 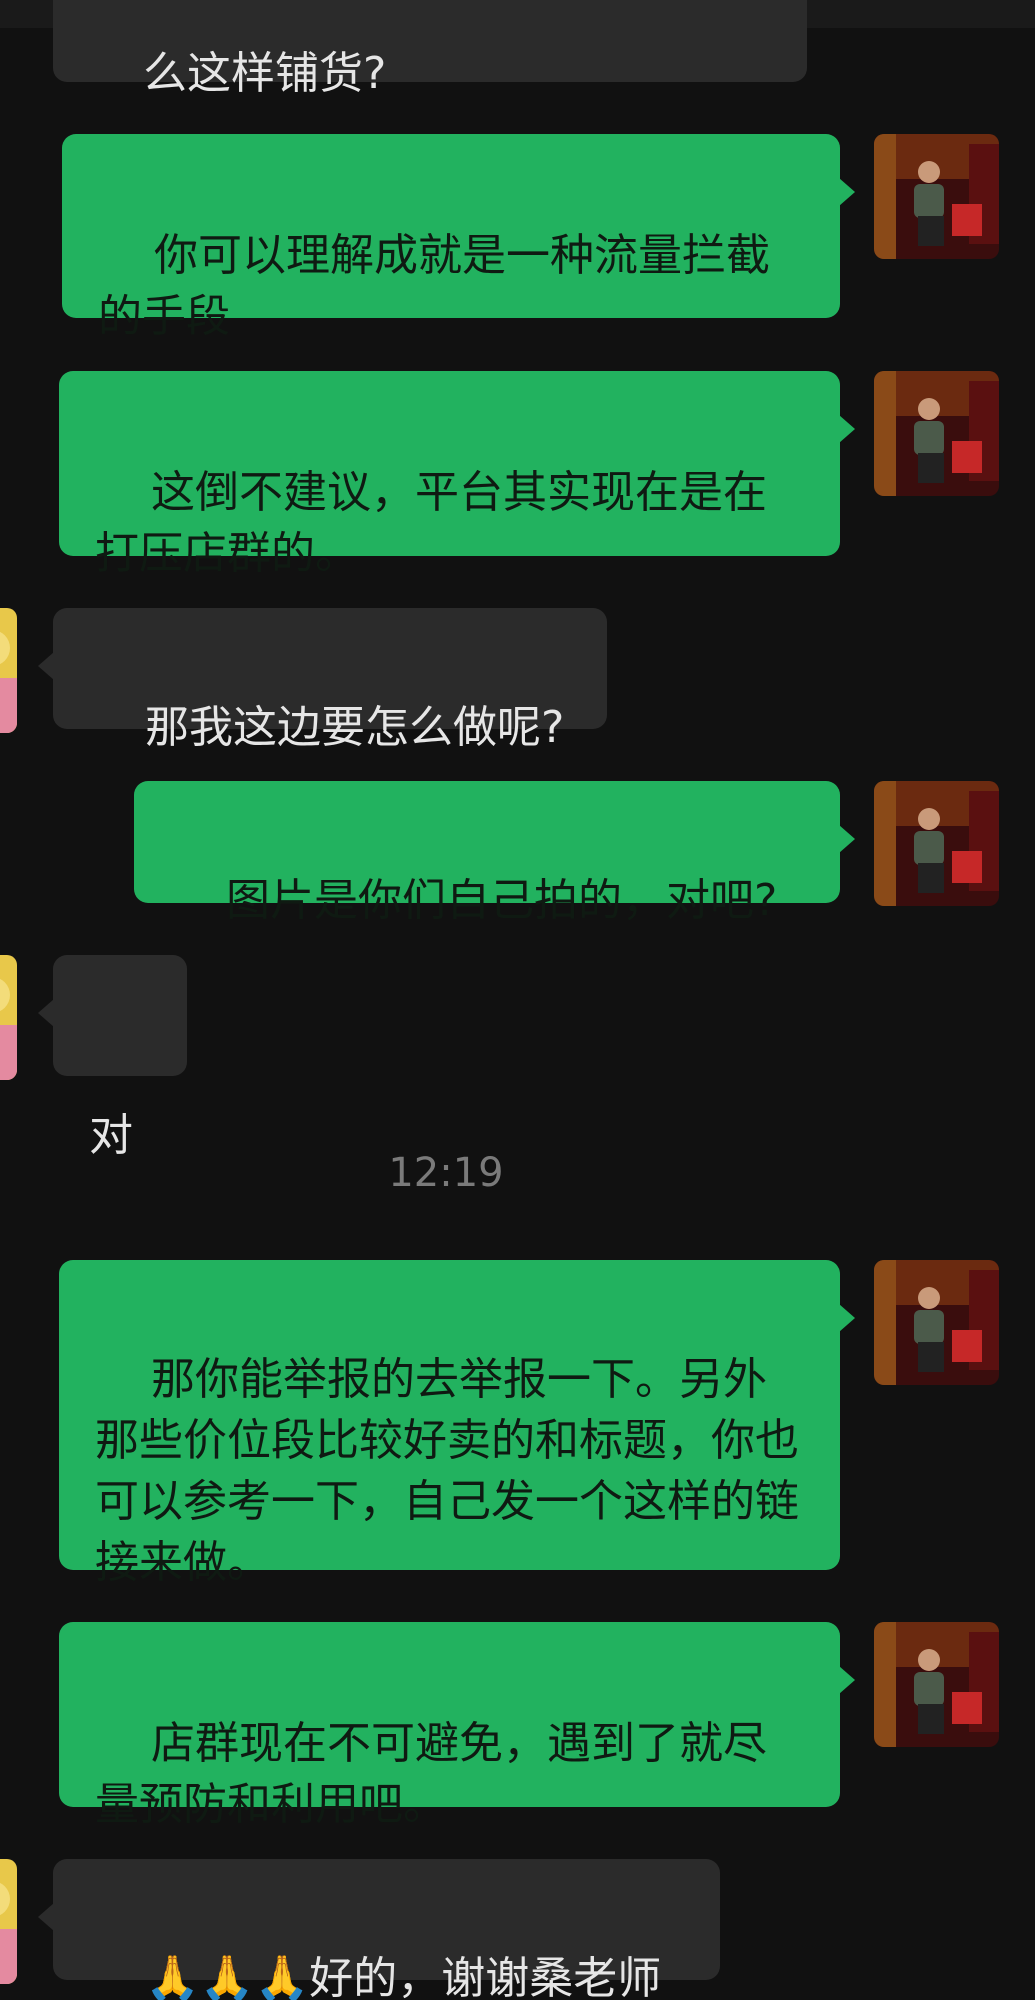 I want to click on message-bubble-incoming: 那我这边要怎么做呢?, so click(x=322, y=680).